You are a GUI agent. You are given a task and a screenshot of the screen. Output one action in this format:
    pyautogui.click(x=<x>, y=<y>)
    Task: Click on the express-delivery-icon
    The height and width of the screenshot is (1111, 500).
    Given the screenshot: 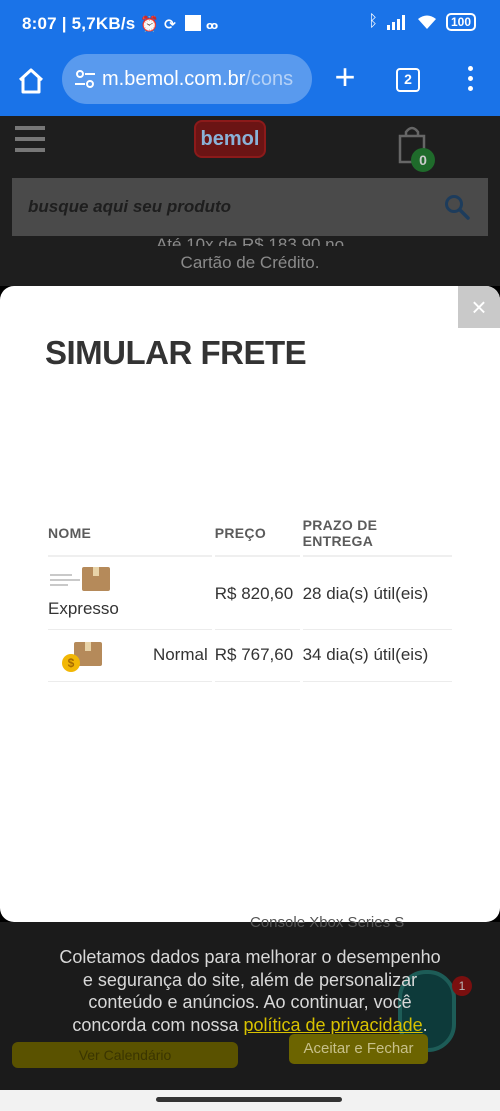 What is the action you would take?
    pyautogui.click(x=130, y=581)
    